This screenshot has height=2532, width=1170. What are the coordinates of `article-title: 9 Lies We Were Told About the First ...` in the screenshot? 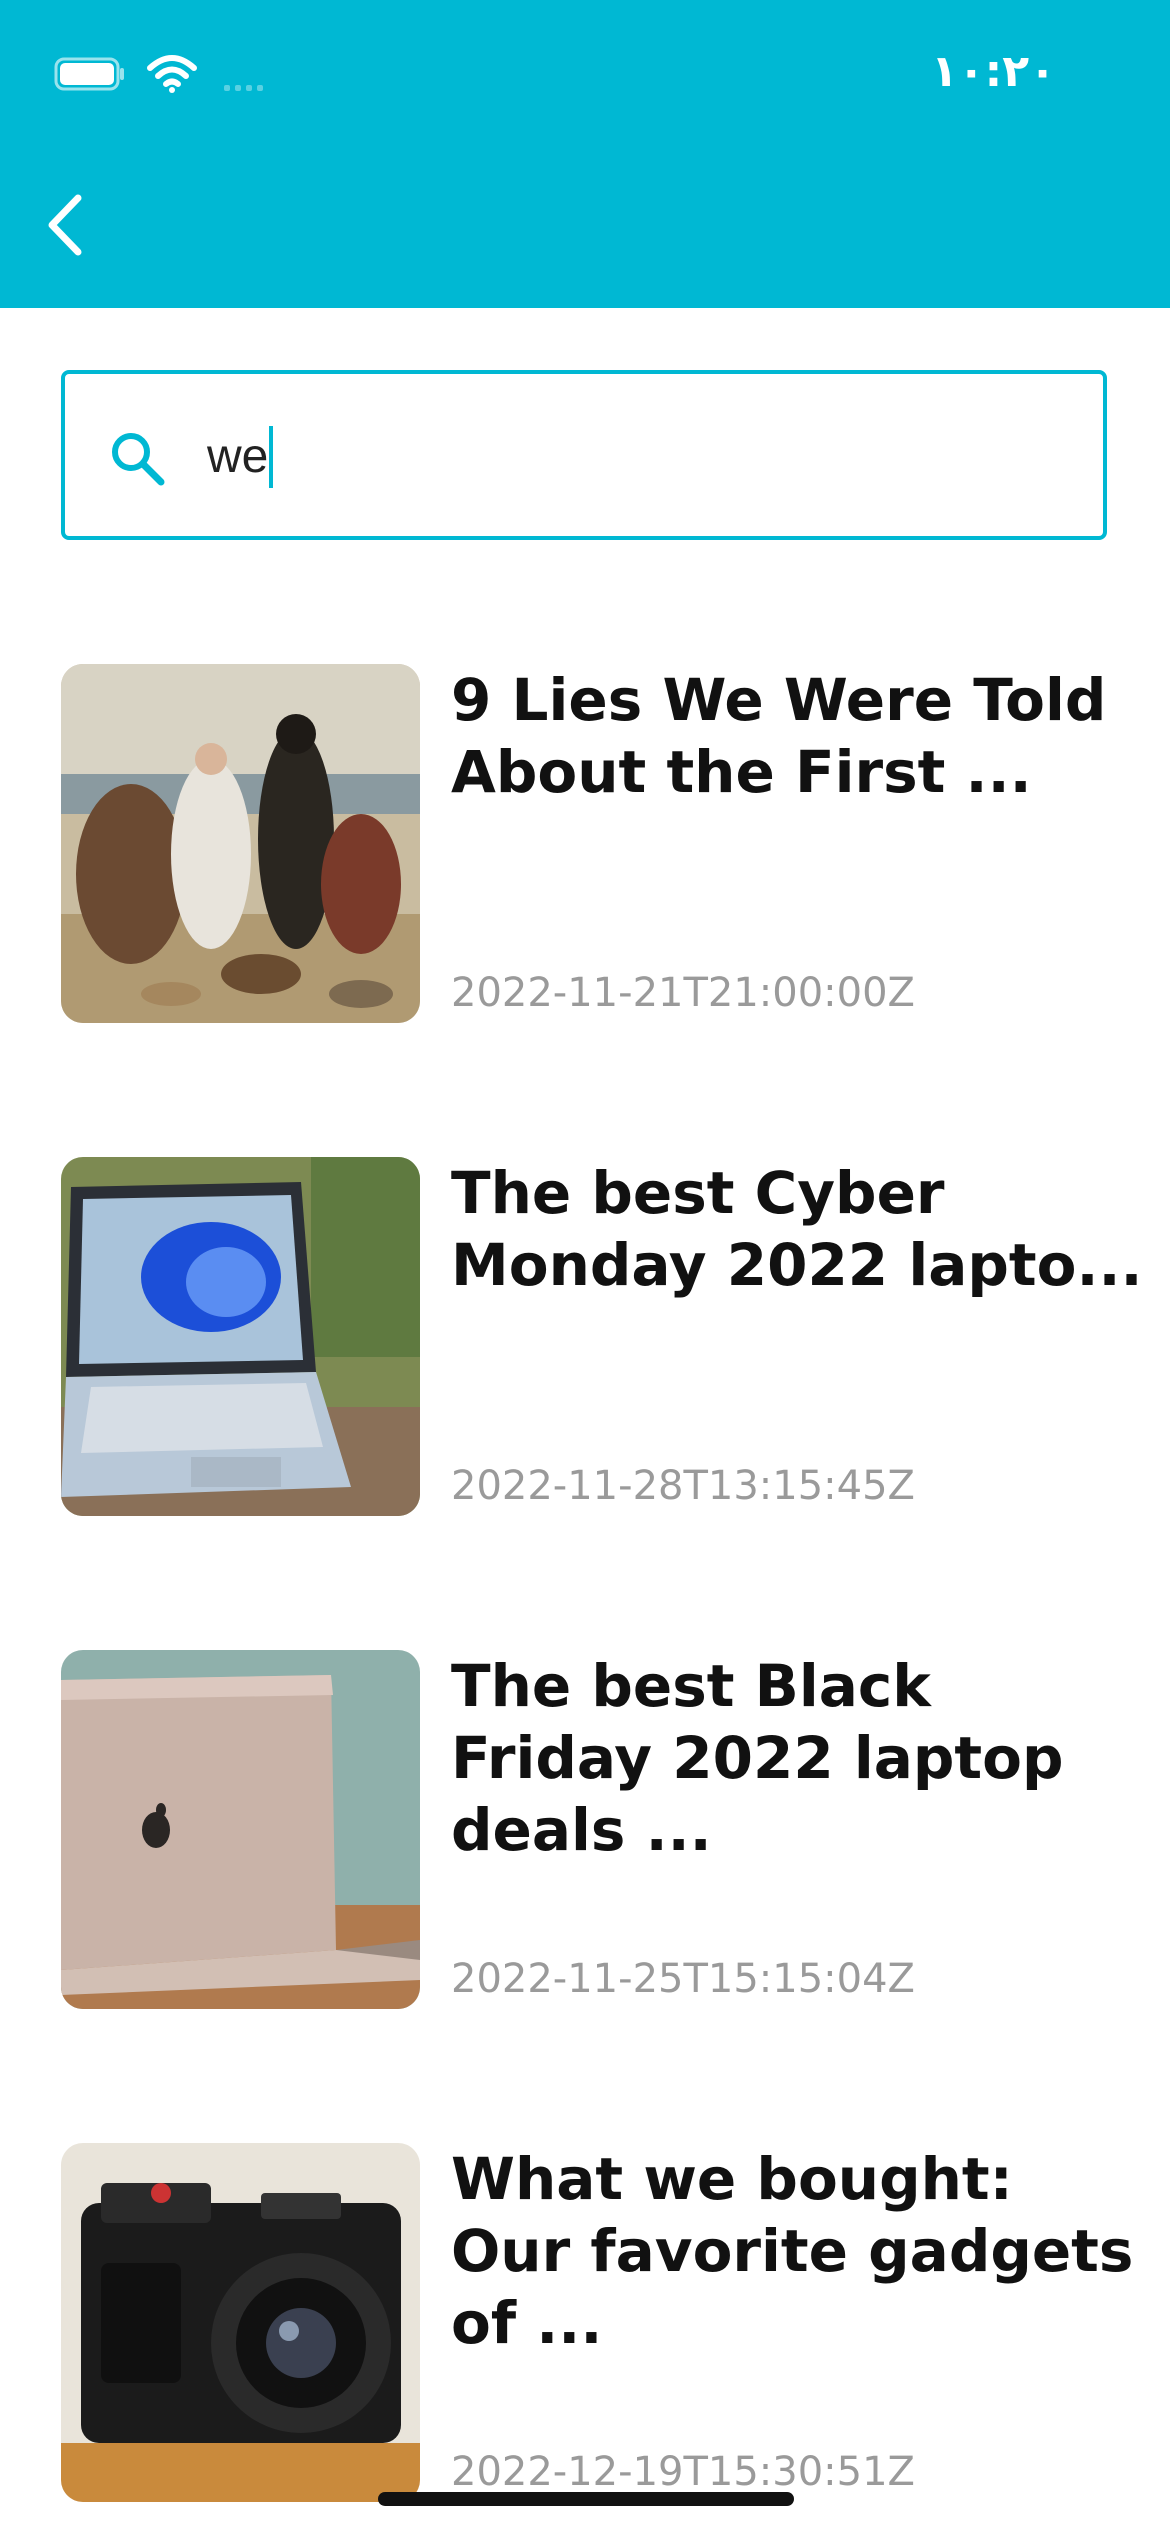 It's located at (779, 736).